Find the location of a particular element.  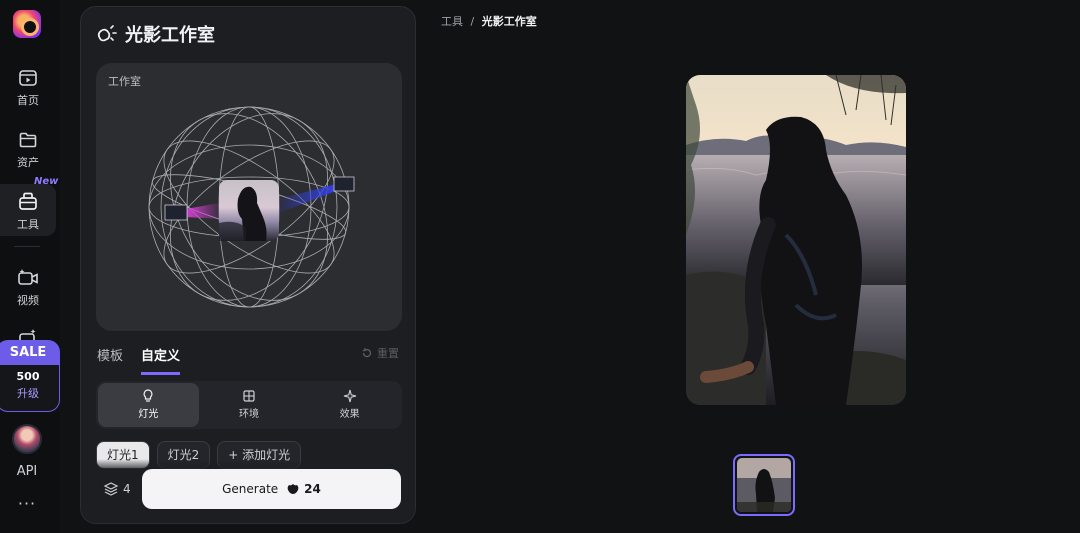

grid-icon is located at coordinates (249, 396).